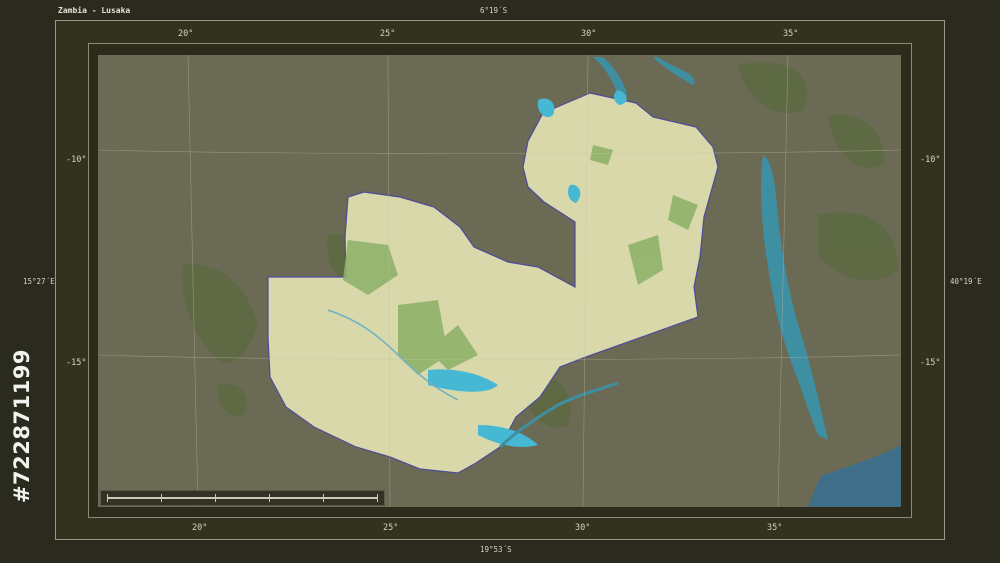 This screenshot has width=1000, height=563. Describe the element at coordinates (200, 528) in the screenshot. I see `lon-tick-bottom-20: 20°` at that location.